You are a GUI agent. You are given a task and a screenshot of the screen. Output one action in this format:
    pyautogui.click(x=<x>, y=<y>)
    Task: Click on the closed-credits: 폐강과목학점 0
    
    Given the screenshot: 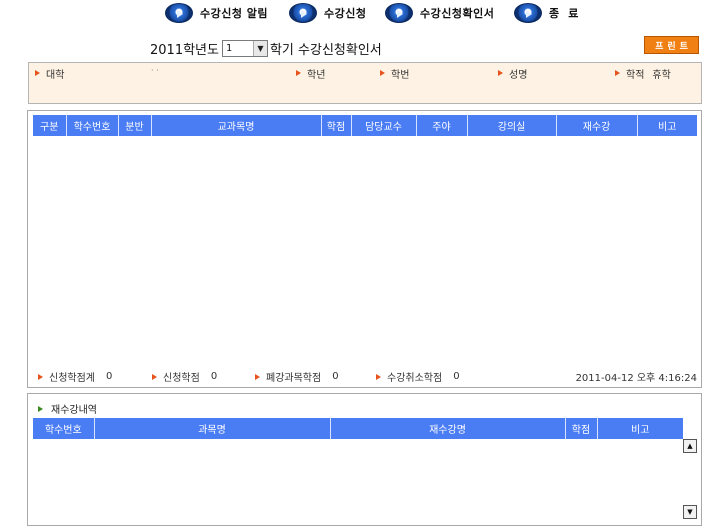 What is the action you would take?
    pyautogui.click(x=297, y=376)
    